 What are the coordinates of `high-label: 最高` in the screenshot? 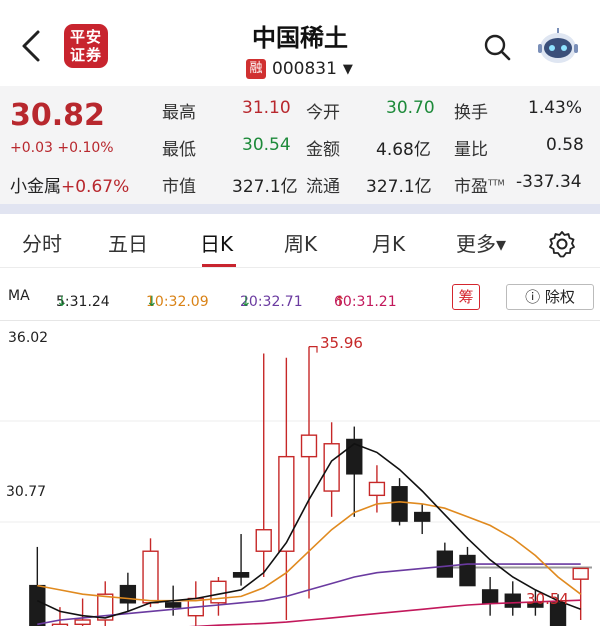 It's located at (179, 113).